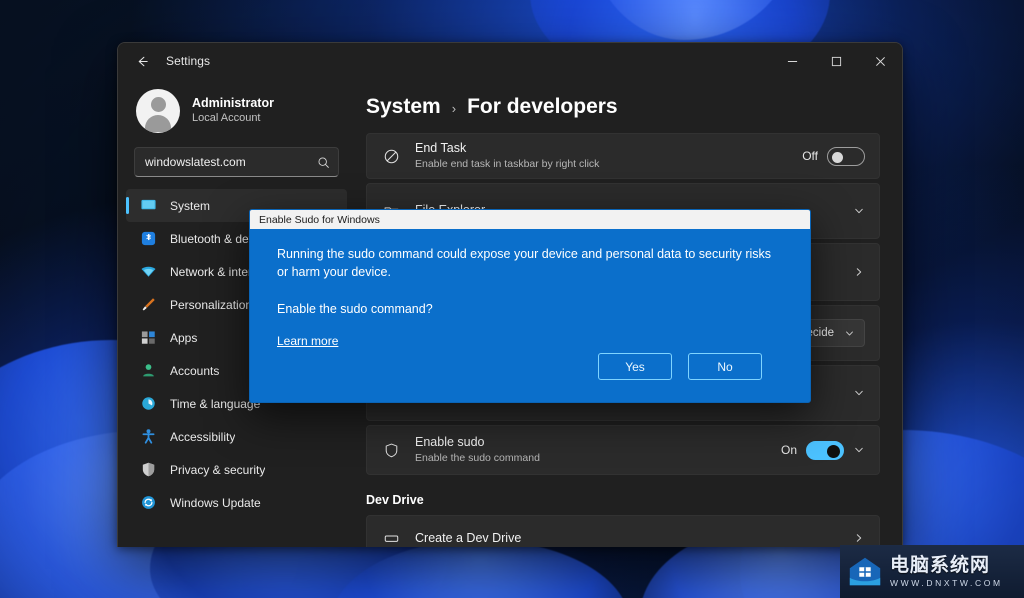 The height and width of the screenshot is (598, 1024). I want to click on setting-row-desc: Enable the sudo command, so click(477, 458).